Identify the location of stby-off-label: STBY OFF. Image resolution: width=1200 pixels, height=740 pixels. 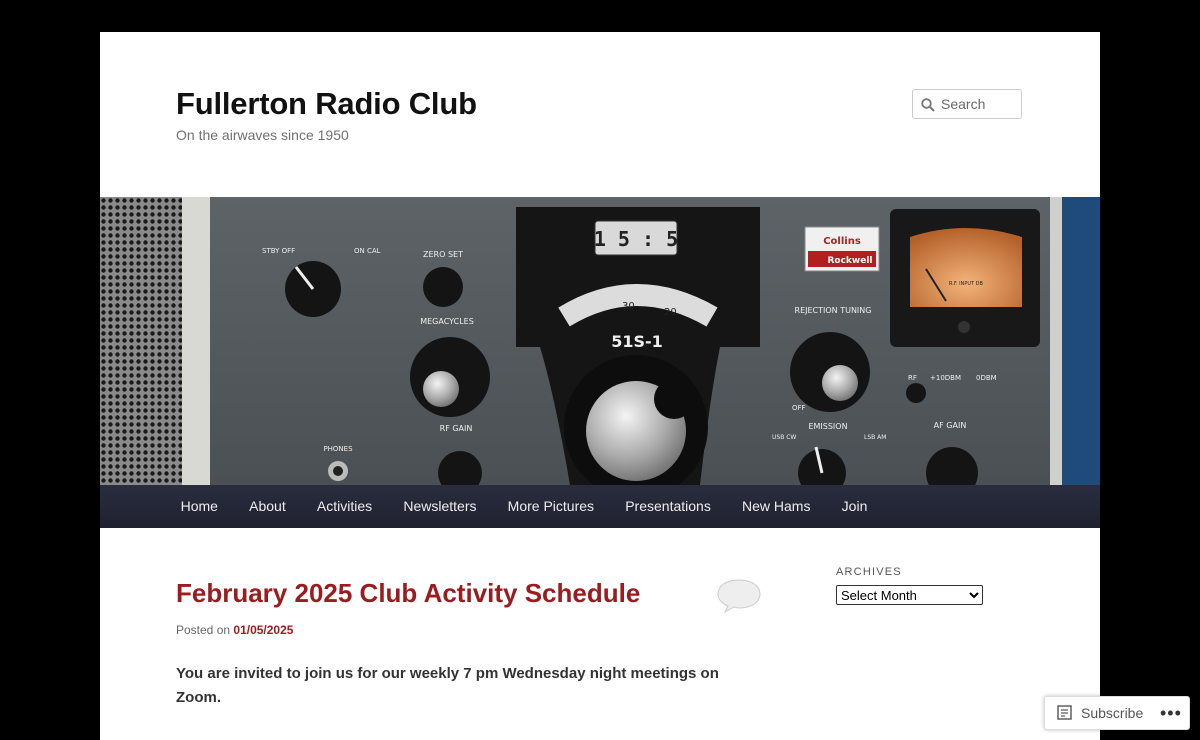
(278, 251).